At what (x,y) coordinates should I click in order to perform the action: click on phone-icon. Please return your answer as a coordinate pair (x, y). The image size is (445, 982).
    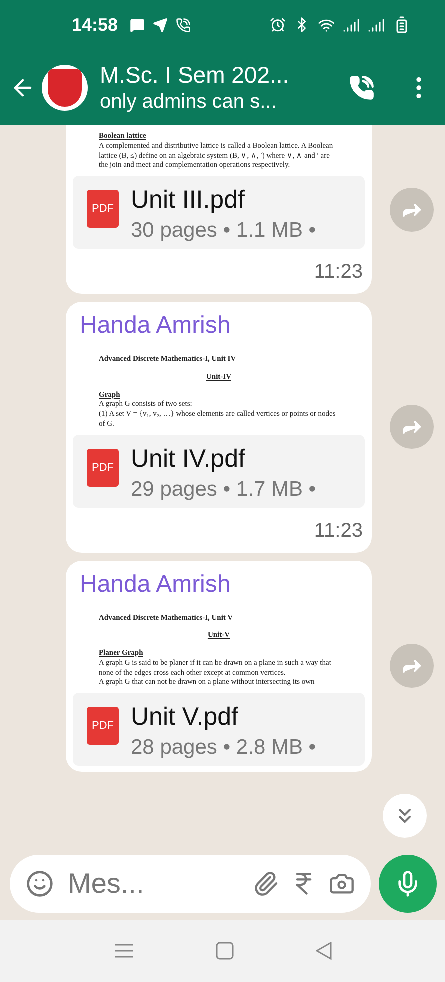
    Looking at the image, I should click on (184, 25).